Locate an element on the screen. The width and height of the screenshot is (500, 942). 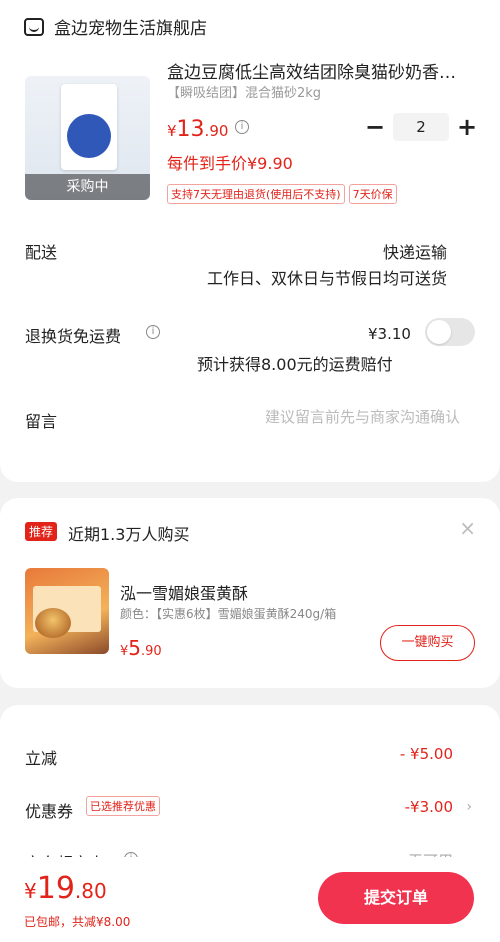
recommend-product-name: 泓一雪媚娘蛋黄酥 is located at coordinates (184, 592).